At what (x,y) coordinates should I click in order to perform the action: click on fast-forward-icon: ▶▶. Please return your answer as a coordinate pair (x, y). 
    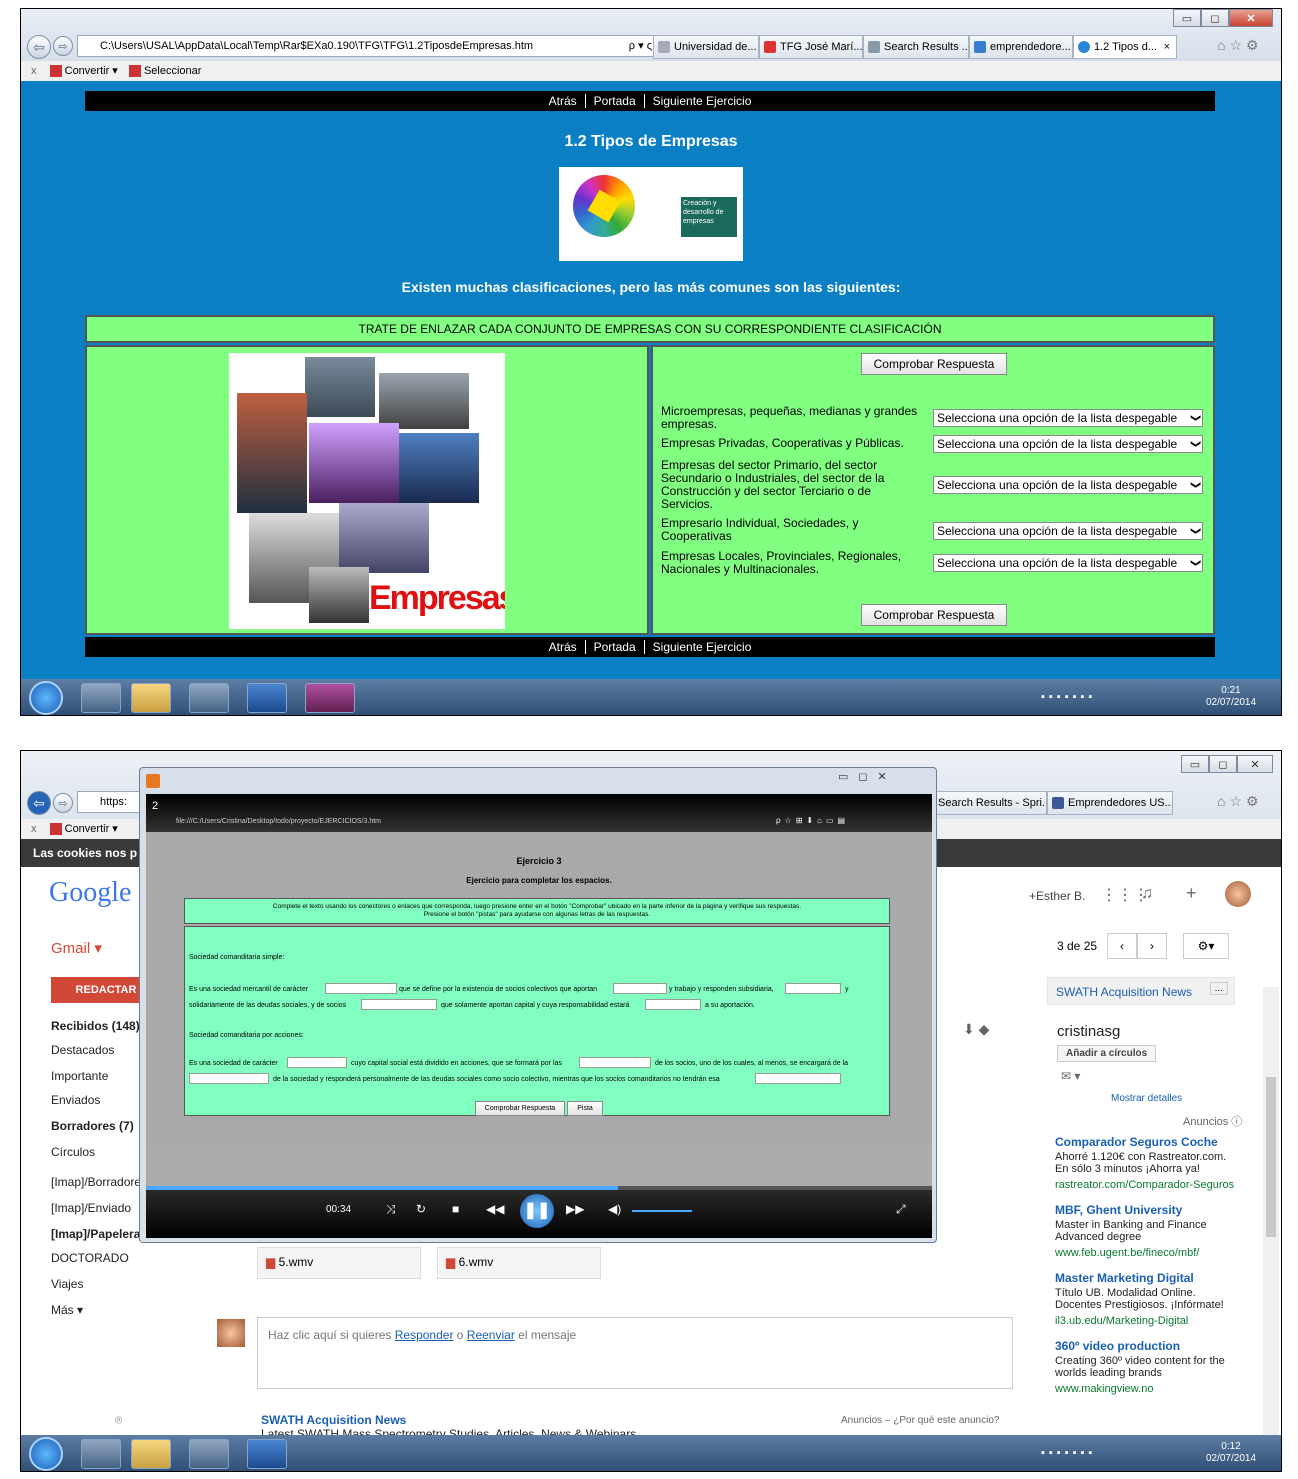
    Looking at the image, I should click on (575, 1209).